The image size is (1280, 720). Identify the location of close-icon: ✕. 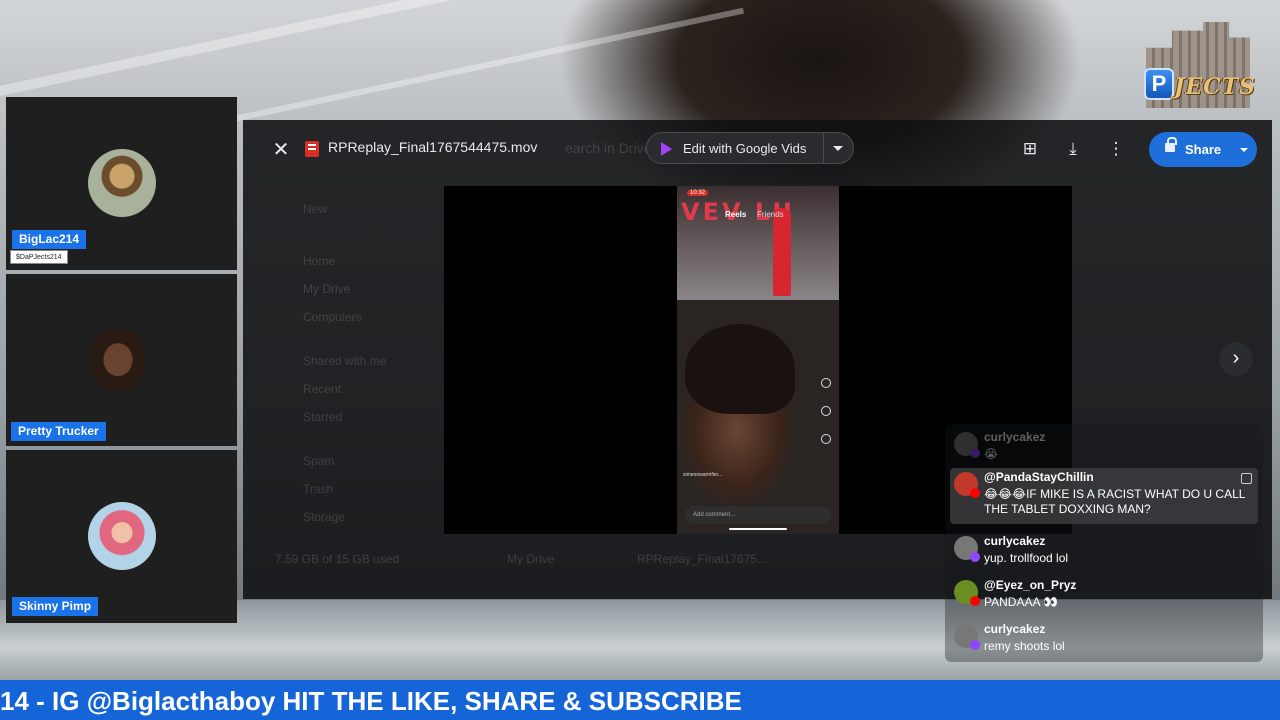
(281, 150).